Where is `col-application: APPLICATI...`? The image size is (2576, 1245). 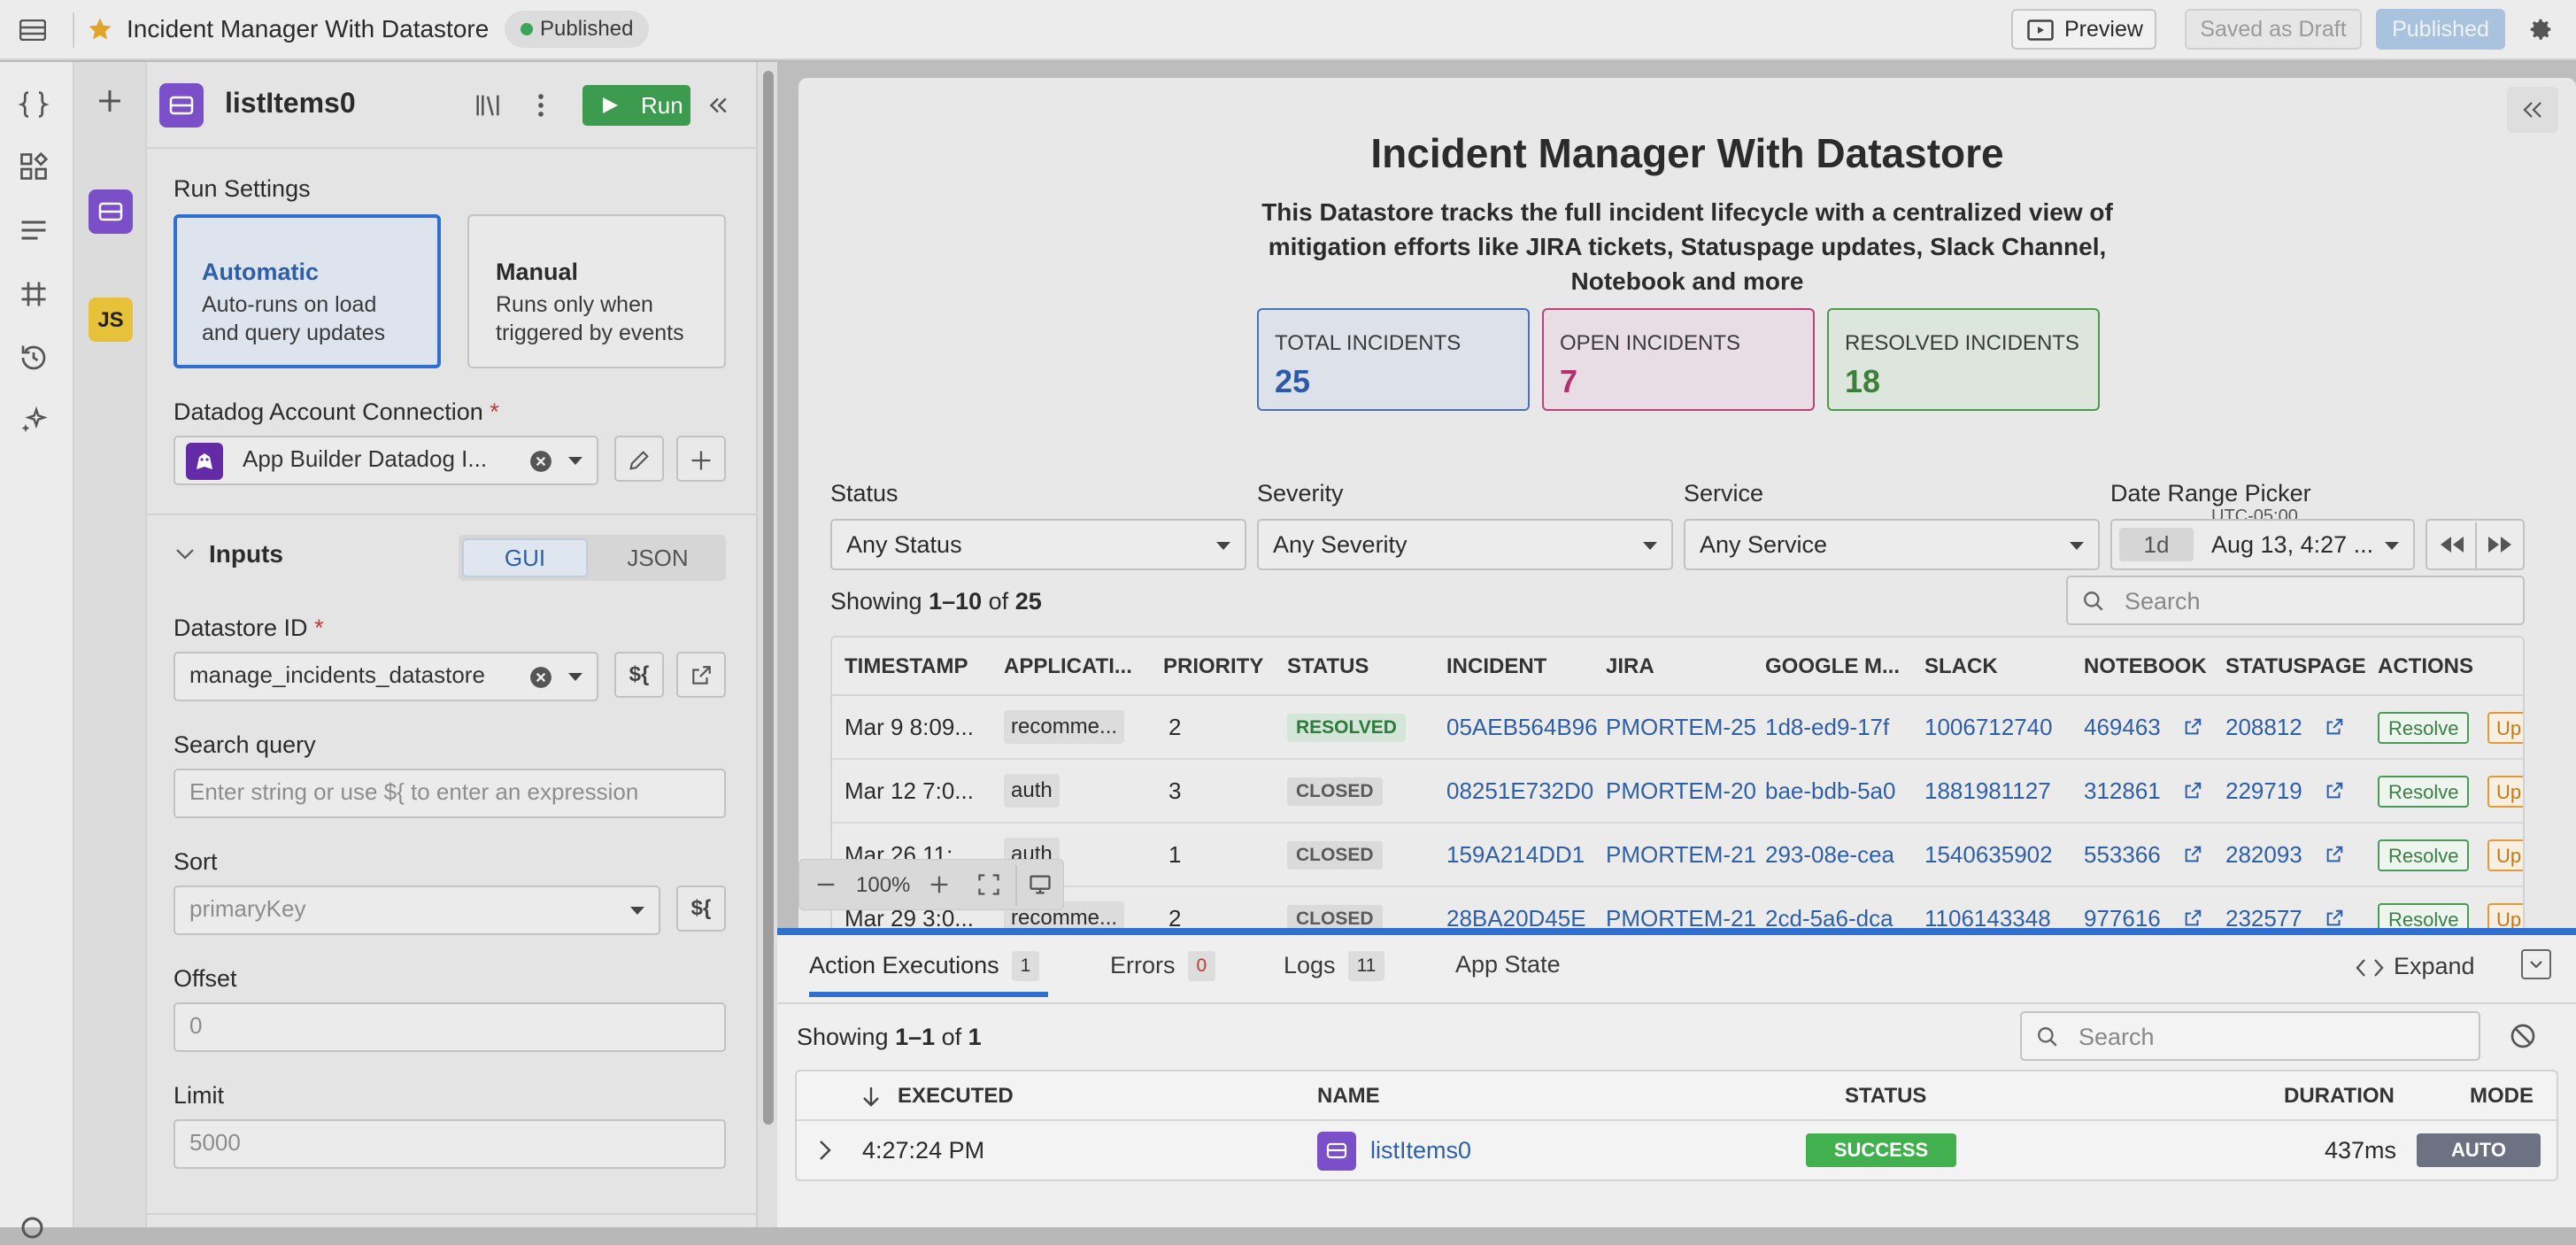
col-application: APPLICATI... is located at coordinates (1068, 667).